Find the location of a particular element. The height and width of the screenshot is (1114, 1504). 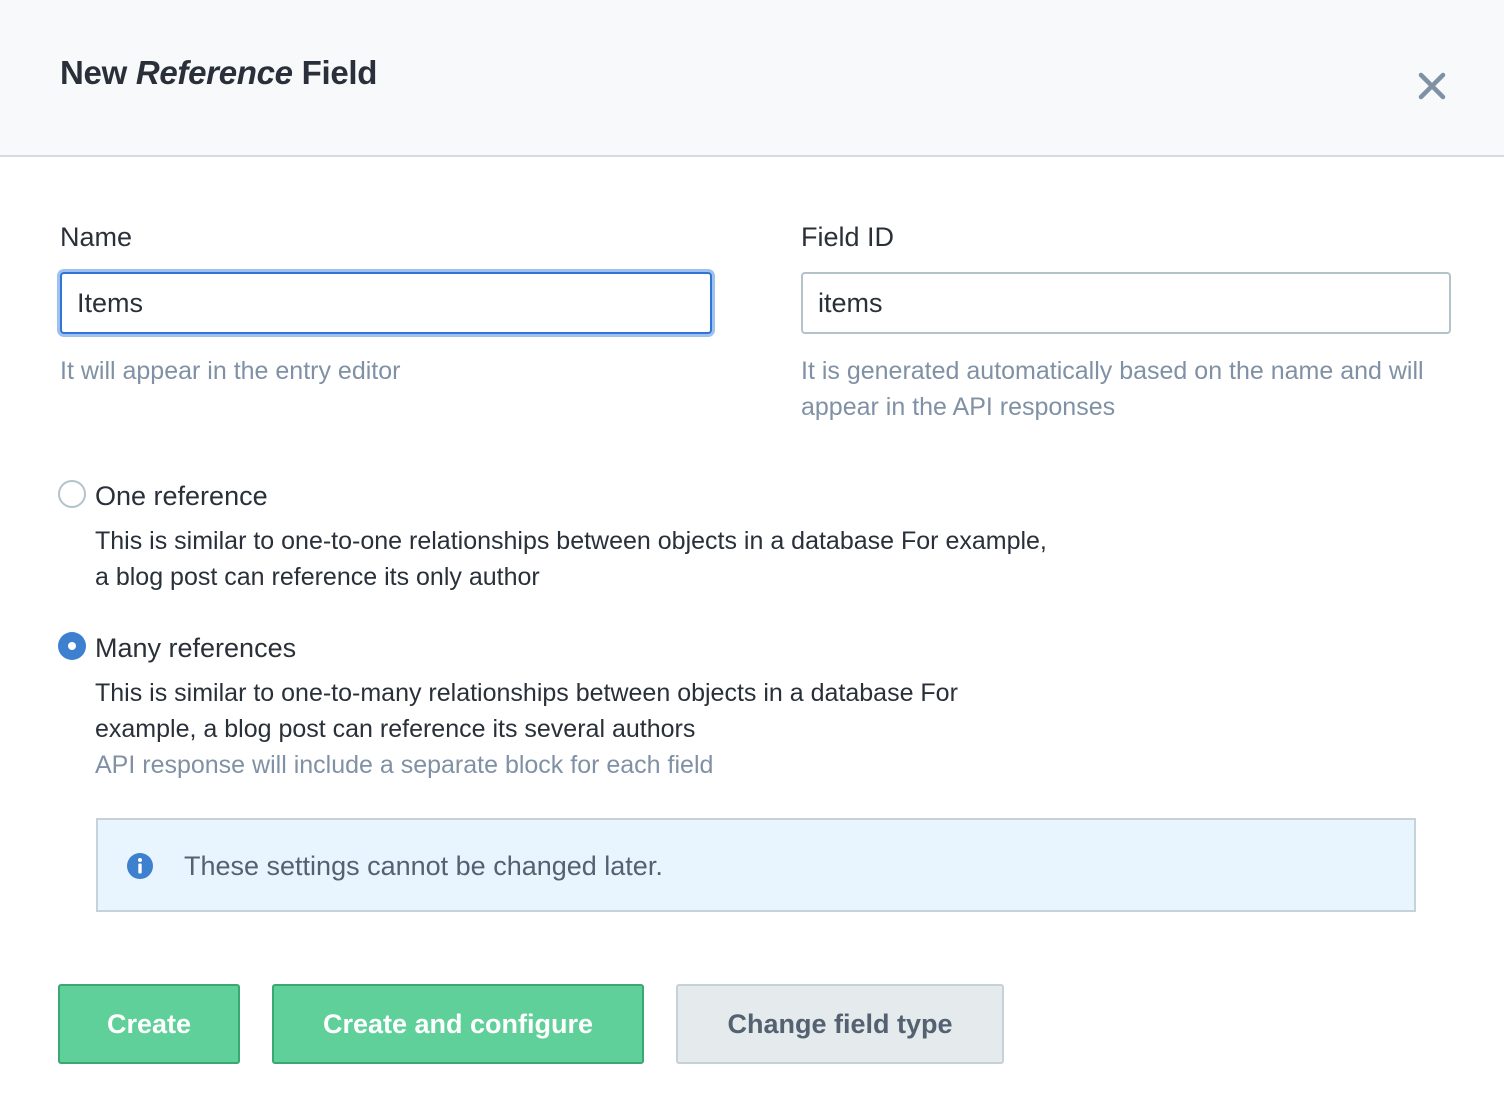

close-icon is located at coordinates (1432, 86).